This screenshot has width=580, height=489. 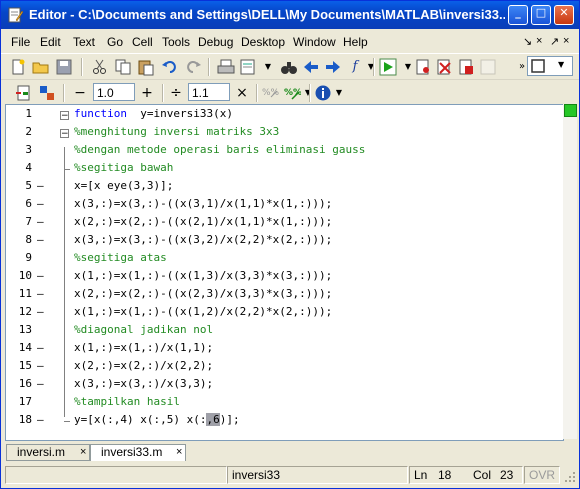 I want to click on tab-inversi: inversi.m ×, so click(x=48, y=452).